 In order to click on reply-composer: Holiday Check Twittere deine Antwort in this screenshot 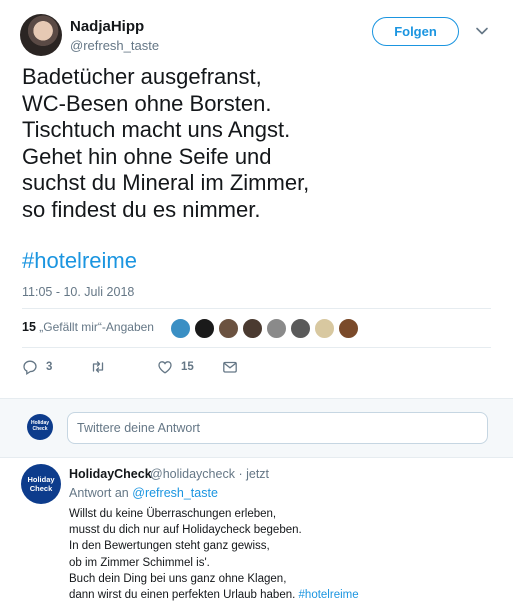, I will do `click(256, 428)`.